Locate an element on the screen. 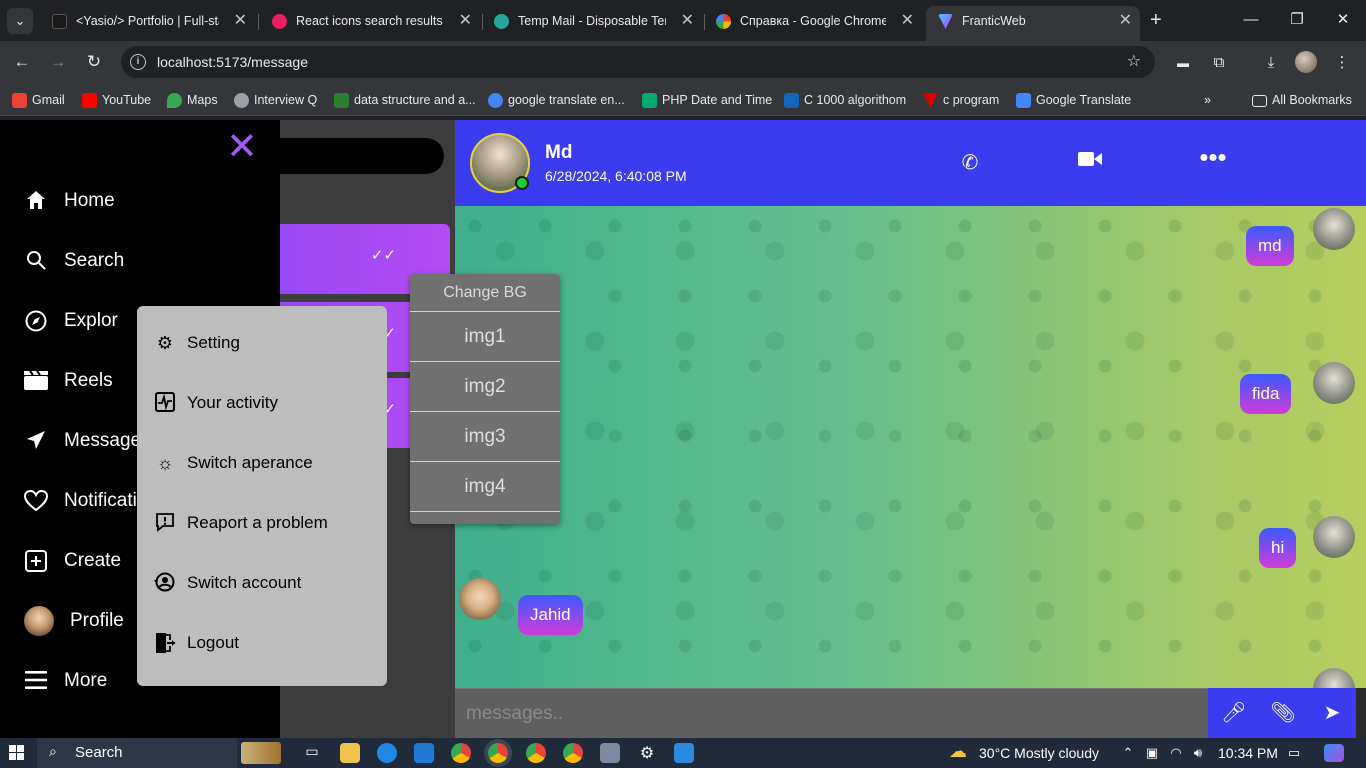 This screenshot has width=1366, height=768. sidebar-item-label: Notificati is located at coordinates (100, 500).